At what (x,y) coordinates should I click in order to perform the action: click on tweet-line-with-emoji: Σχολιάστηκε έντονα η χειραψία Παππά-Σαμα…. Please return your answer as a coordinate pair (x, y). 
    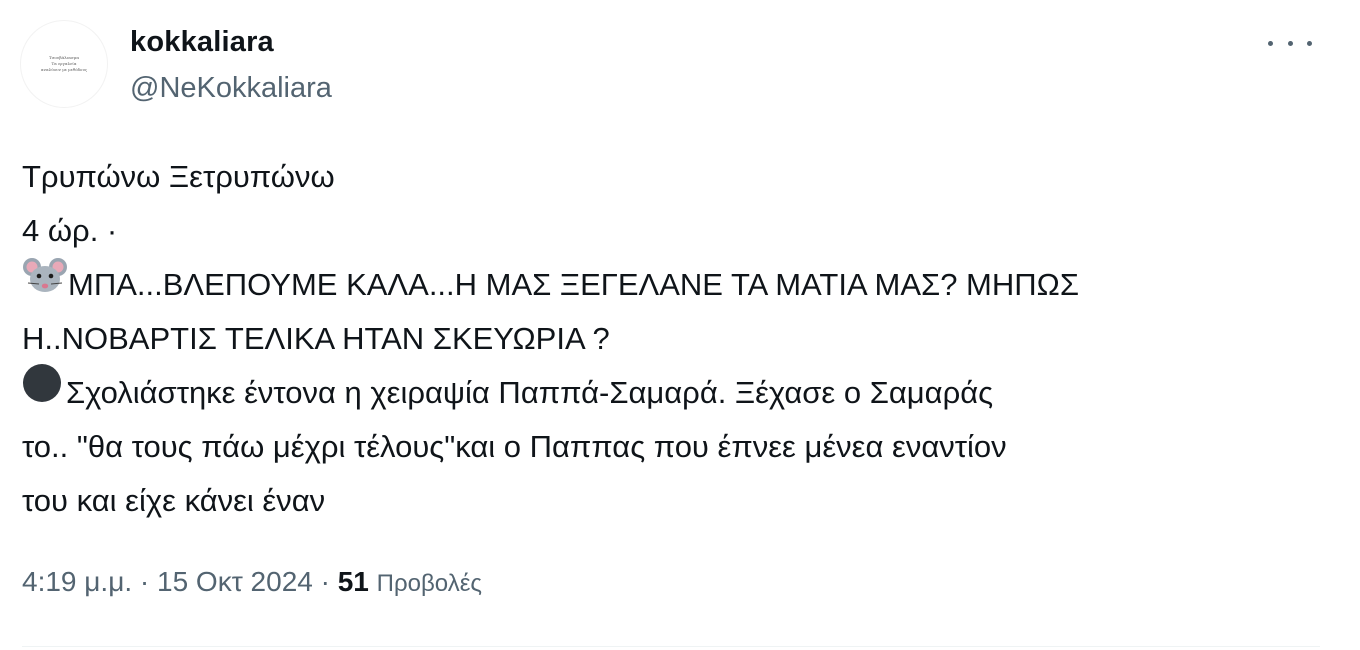
    Looking at the image, I should click on (672, 391).